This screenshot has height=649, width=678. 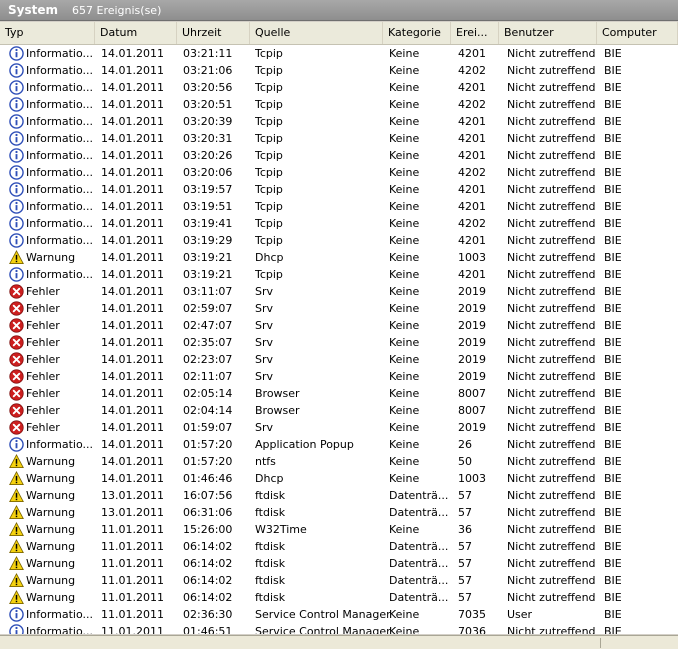 What do you see at coordinates (208, 121) in the screenshot?
I see `time-cell: 03:20:39` at bounding box center [208, 121].